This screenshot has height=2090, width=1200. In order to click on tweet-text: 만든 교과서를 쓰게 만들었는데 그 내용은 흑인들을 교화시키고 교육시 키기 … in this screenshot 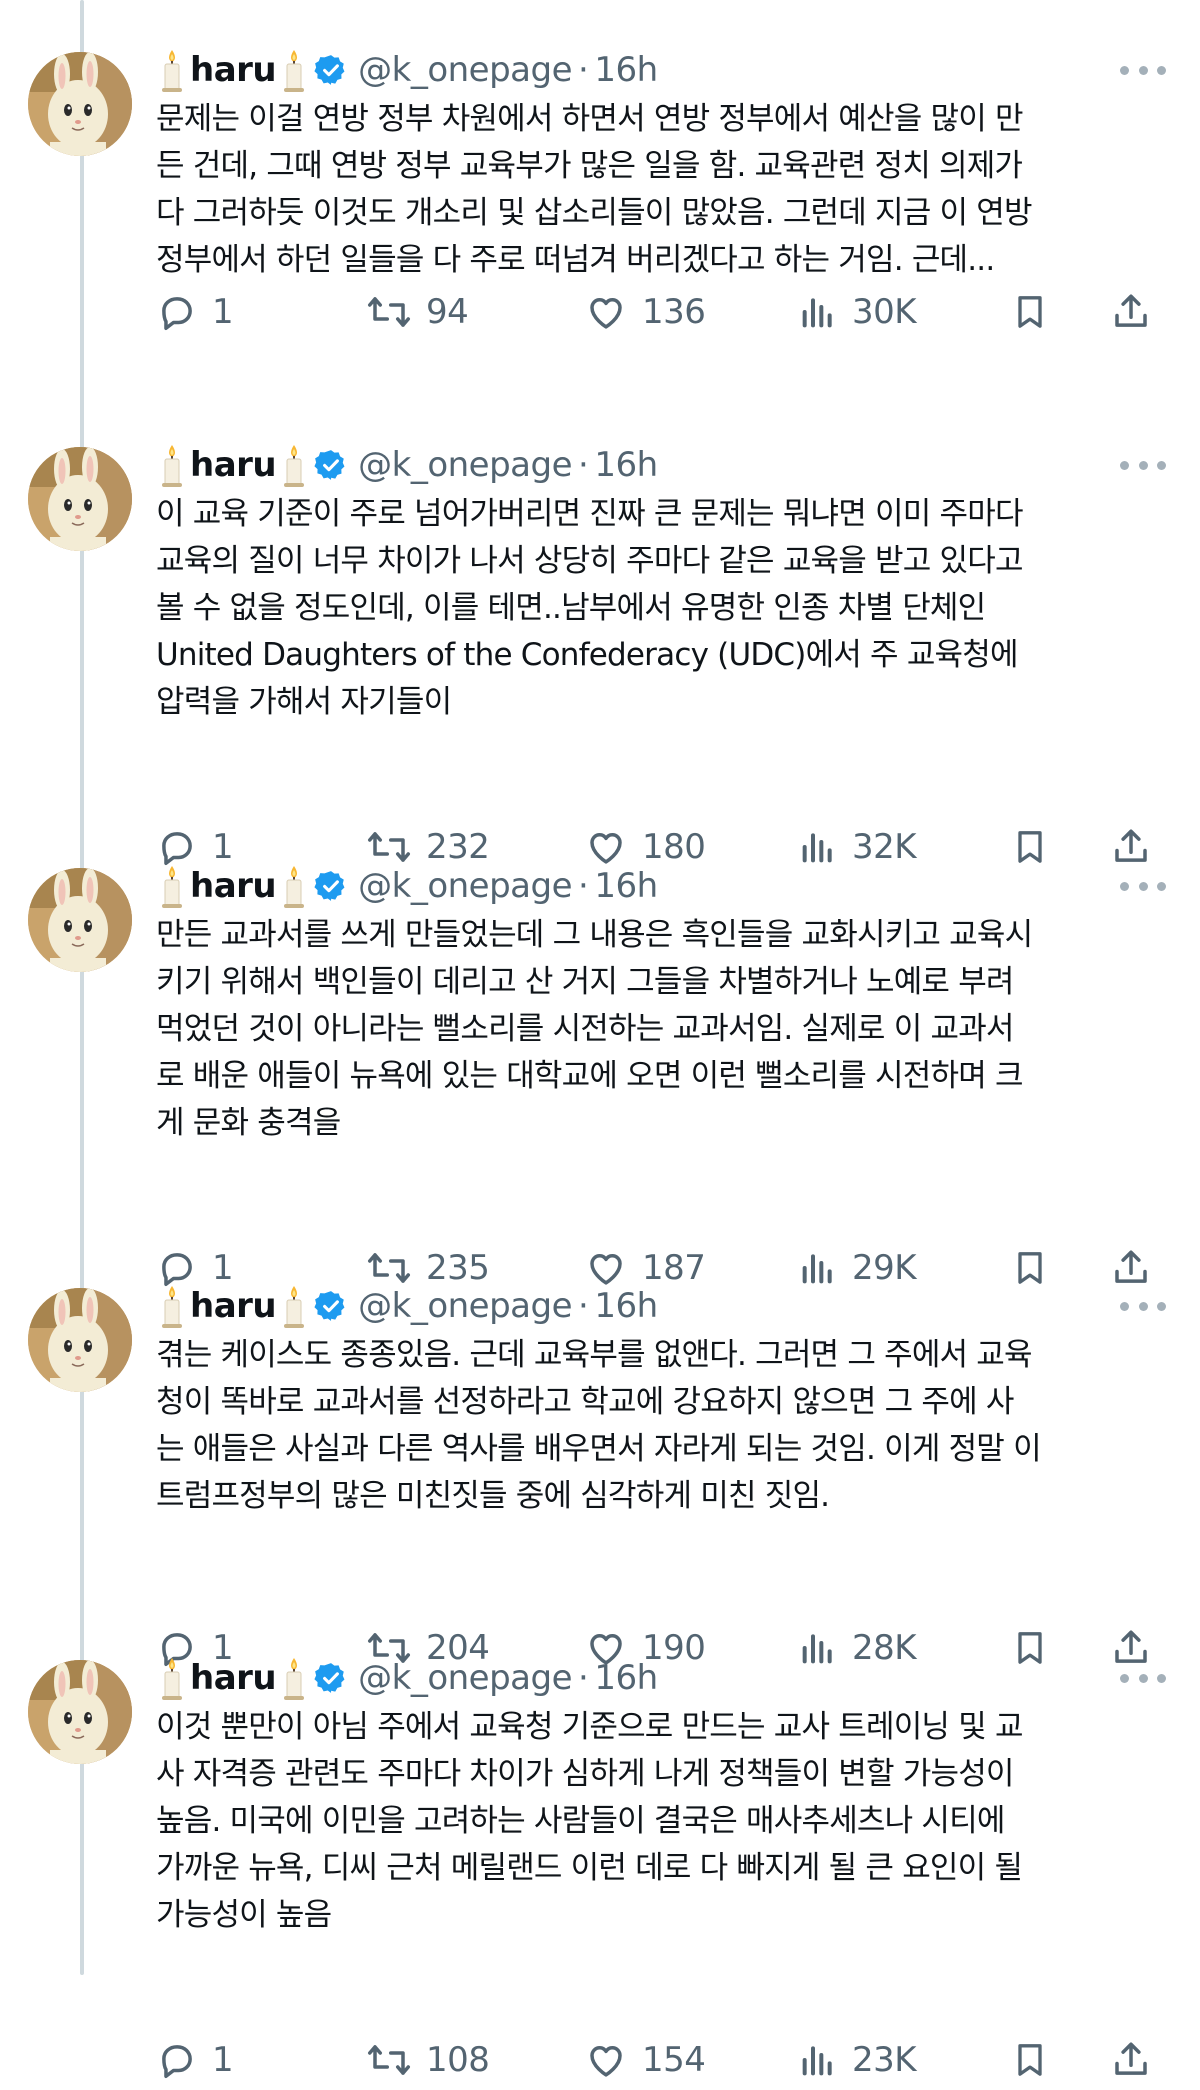, I will do `click(656, 1029)`.